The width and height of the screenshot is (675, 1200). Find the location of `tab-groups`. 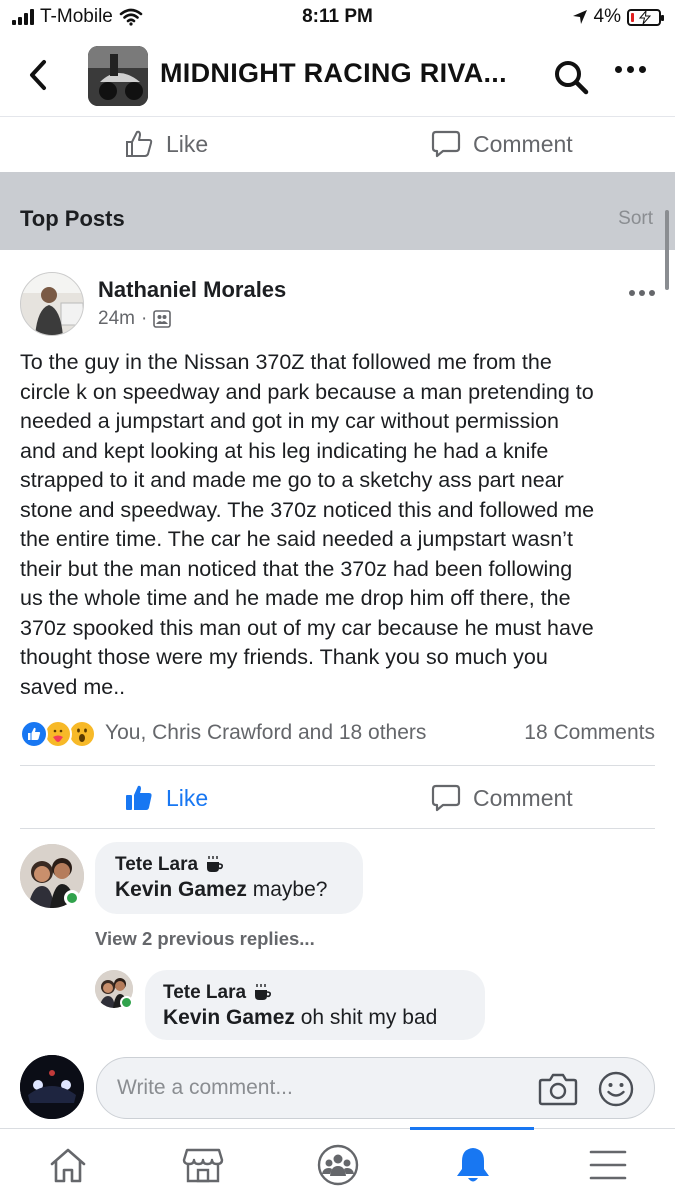

tab-groups is located at coordinates (337, 1164).